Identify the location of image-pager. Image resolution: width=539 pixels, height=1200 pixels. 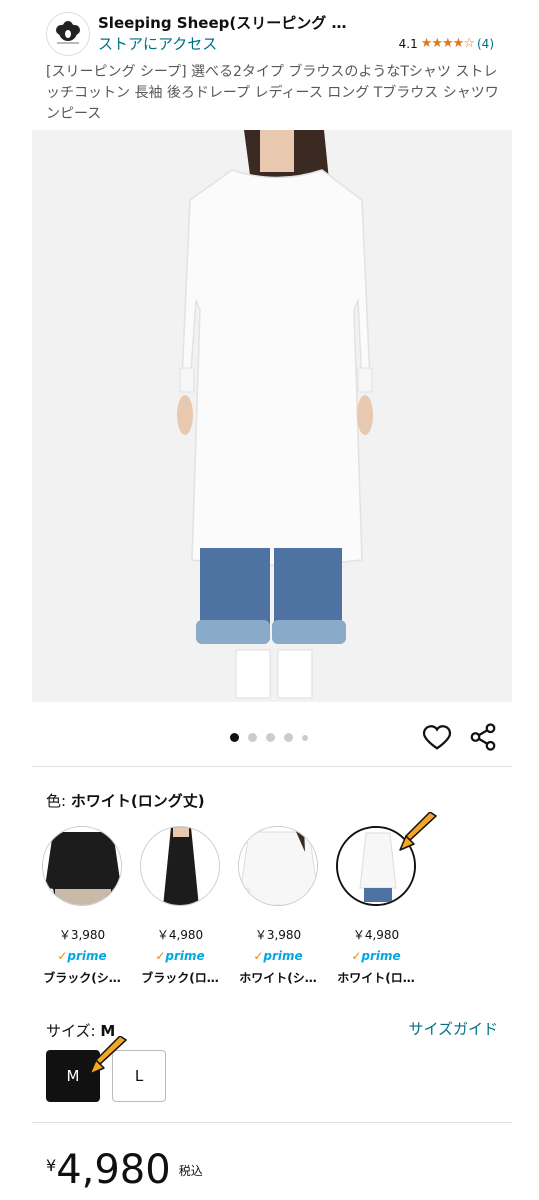
(269, 737).